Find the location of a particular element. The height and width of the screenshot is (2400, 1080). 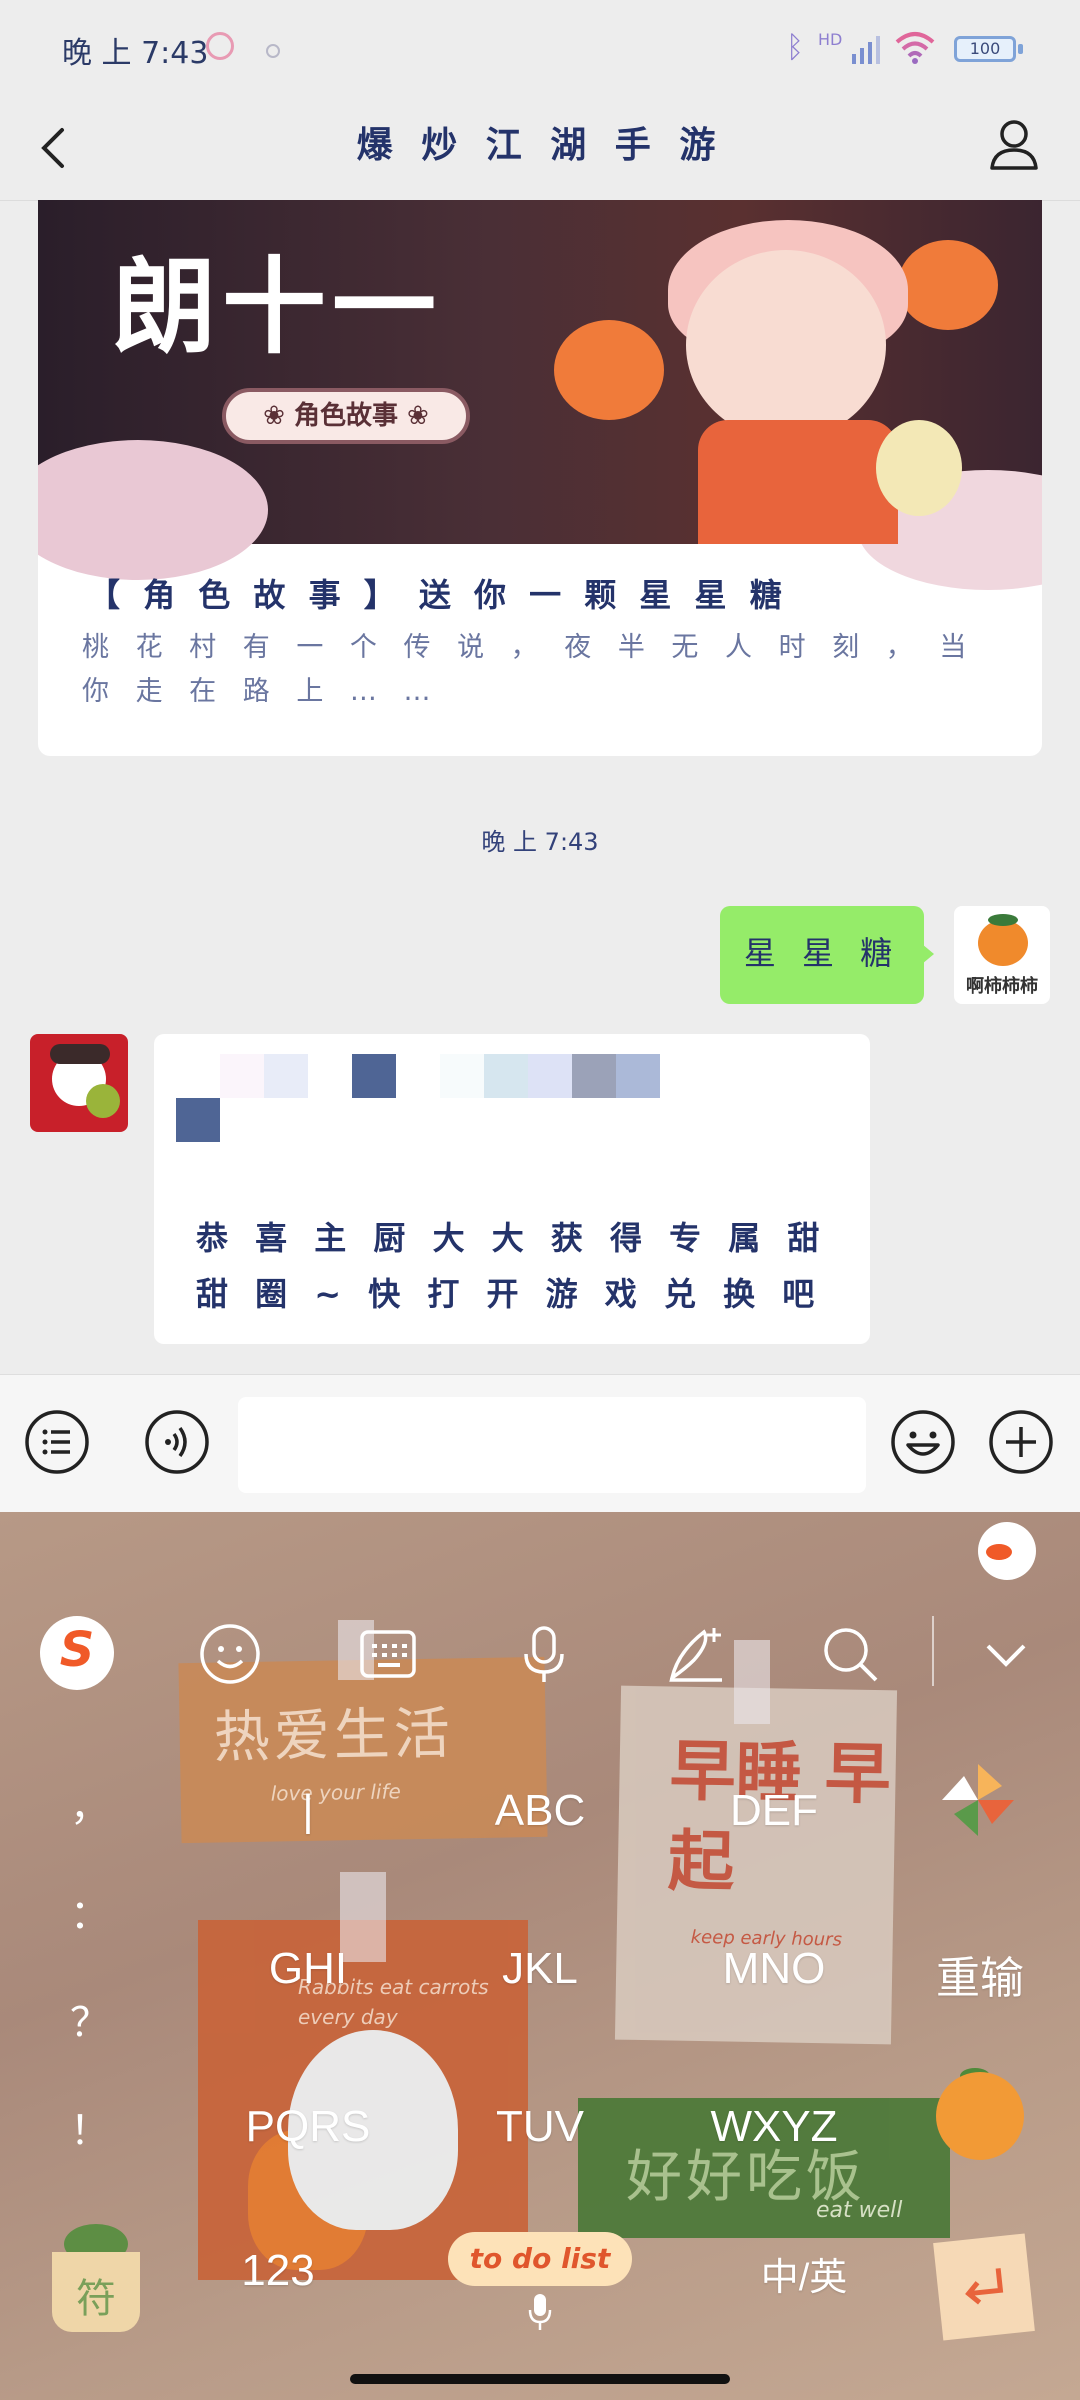

mic-icon is located at coordinates (544, 1654).